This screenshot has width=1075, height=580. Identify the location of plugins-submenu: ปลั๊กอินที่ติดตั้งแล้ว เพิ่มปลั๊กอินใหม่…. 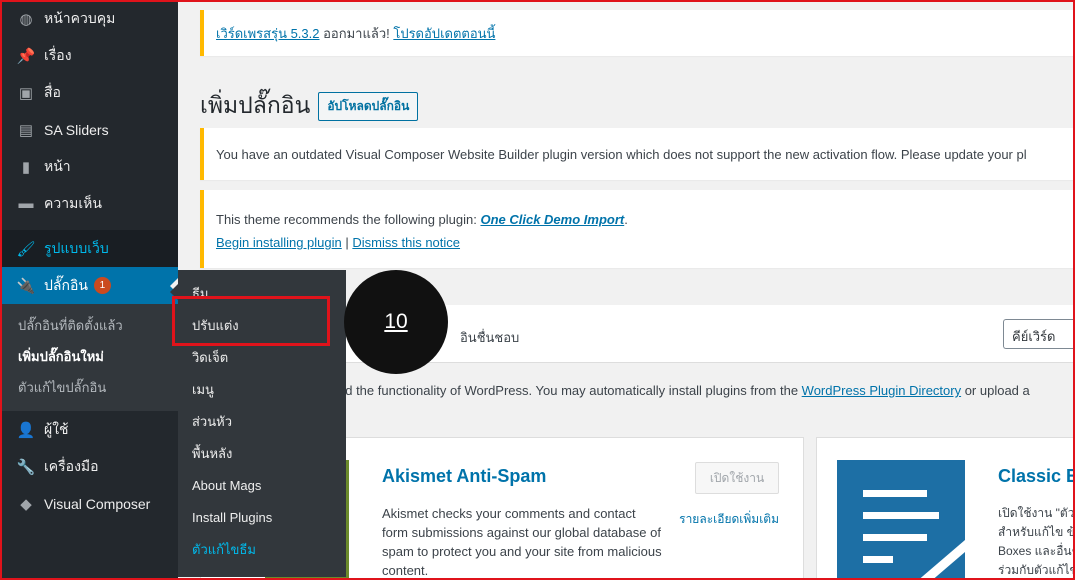
(89, 357).